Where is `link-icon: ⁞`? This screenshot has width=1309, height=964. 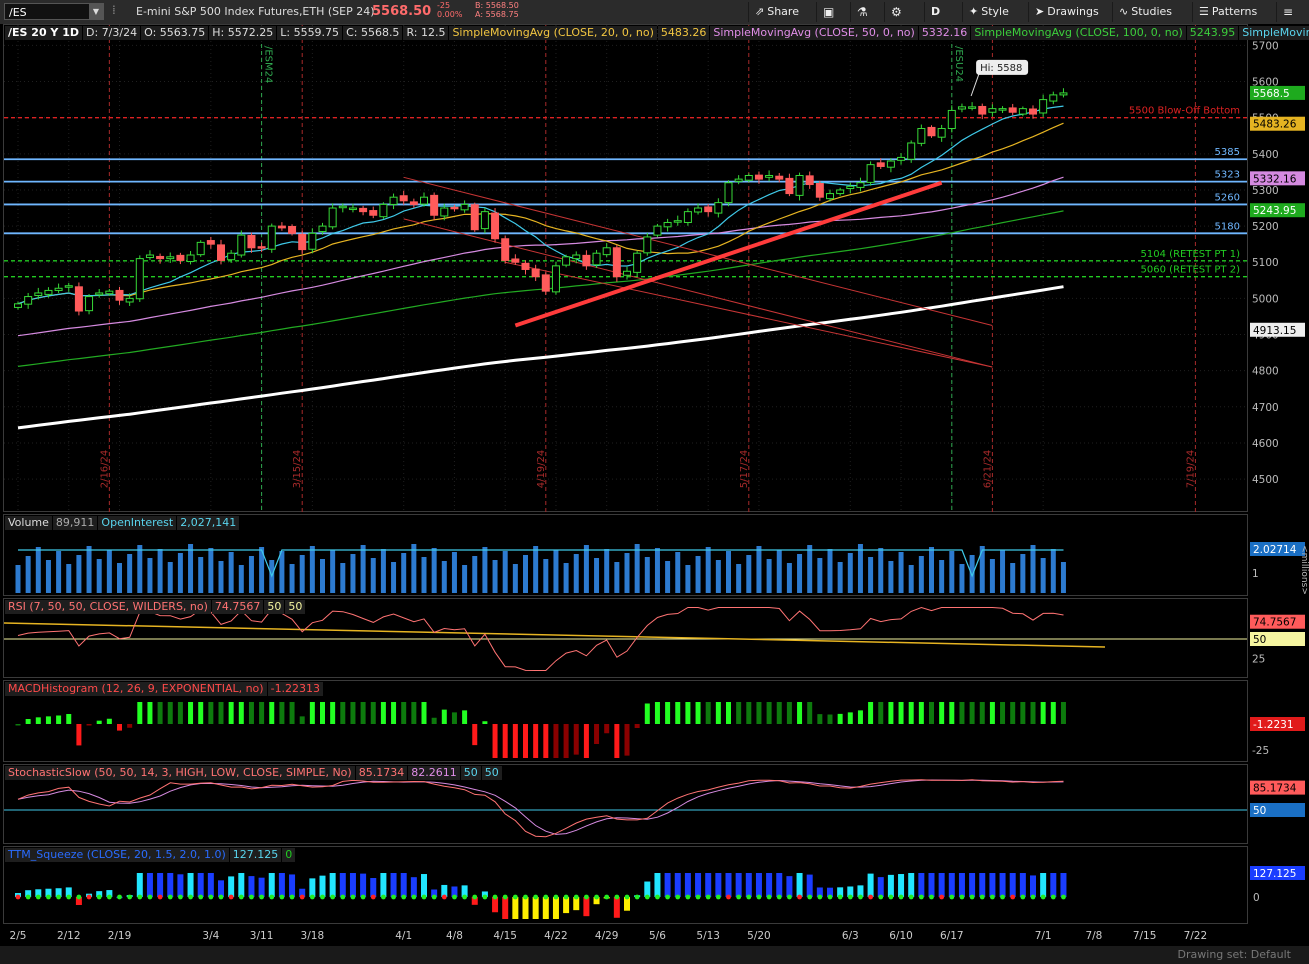
link-icon: ⁞ is located at coordinates (114, 10).